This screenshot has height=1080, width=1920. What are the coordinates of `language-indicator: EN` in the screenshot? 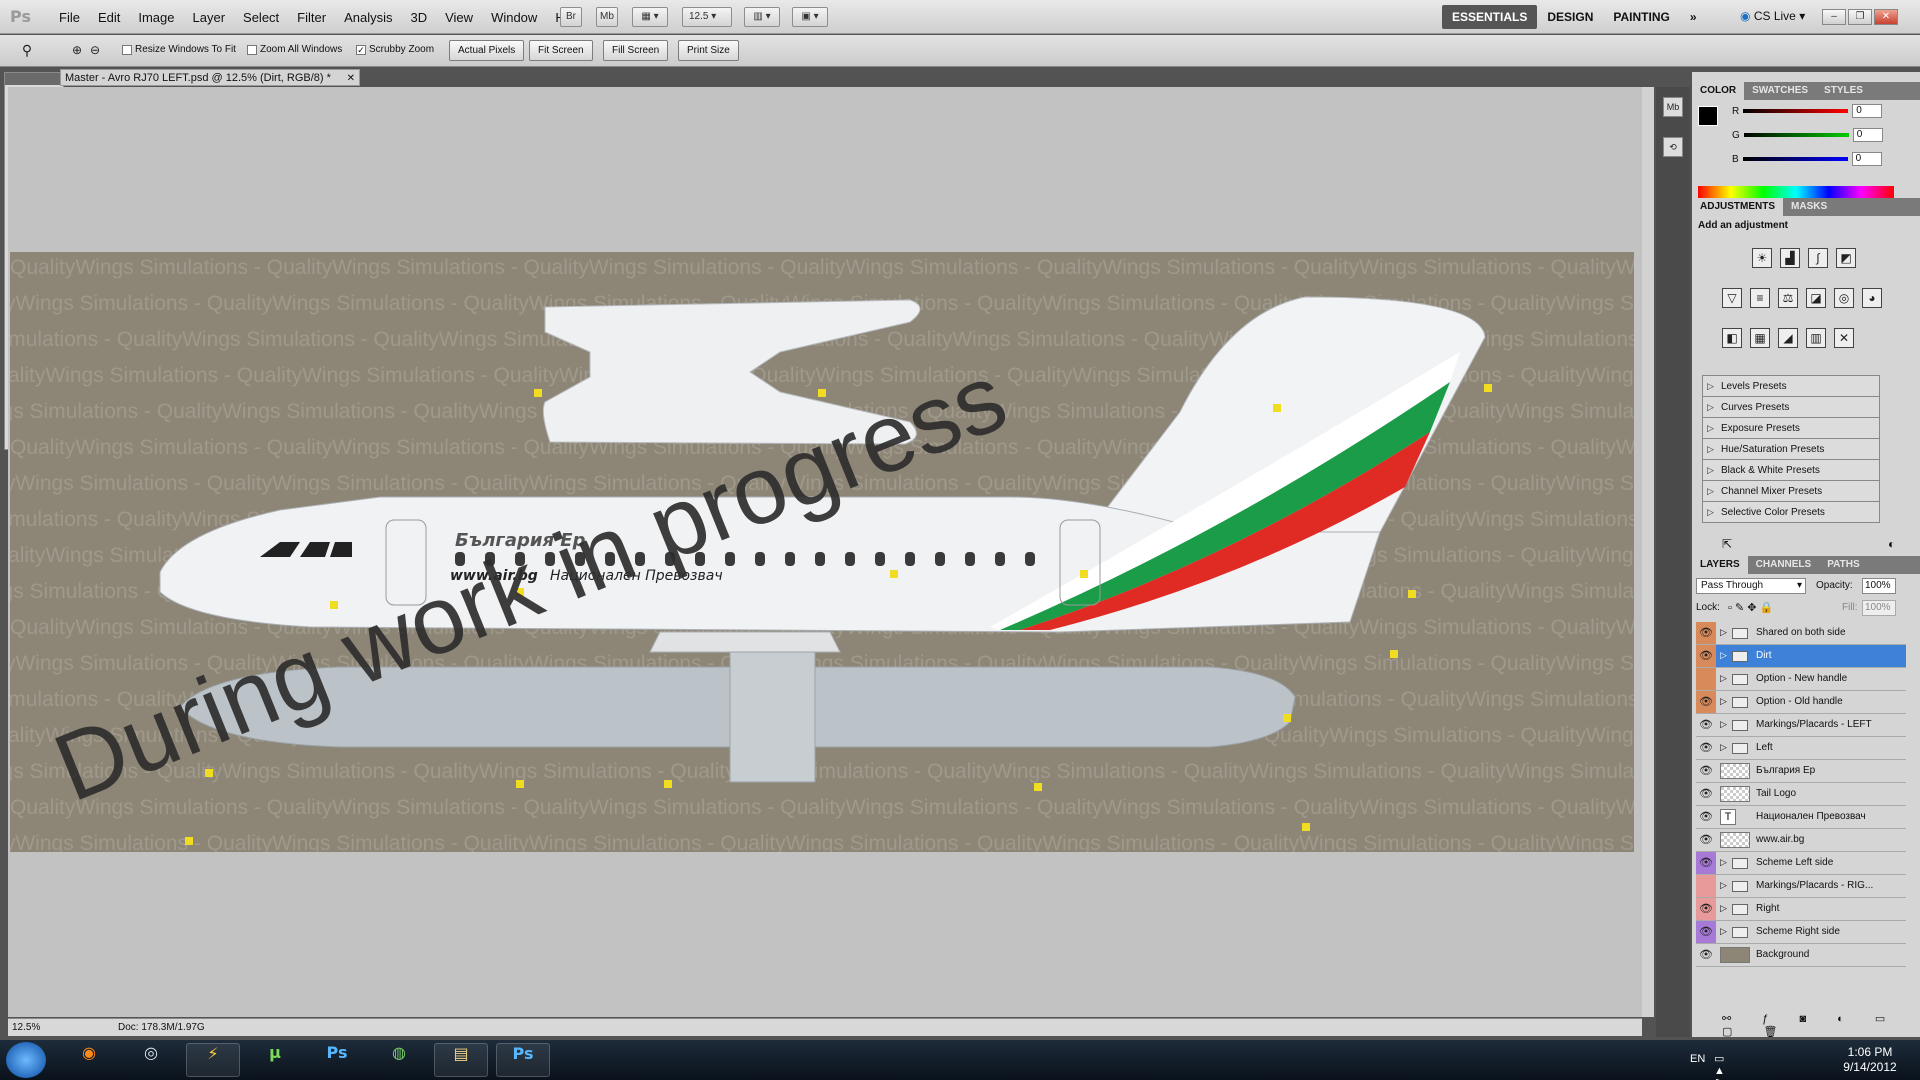 It's located at (1697, 1059).